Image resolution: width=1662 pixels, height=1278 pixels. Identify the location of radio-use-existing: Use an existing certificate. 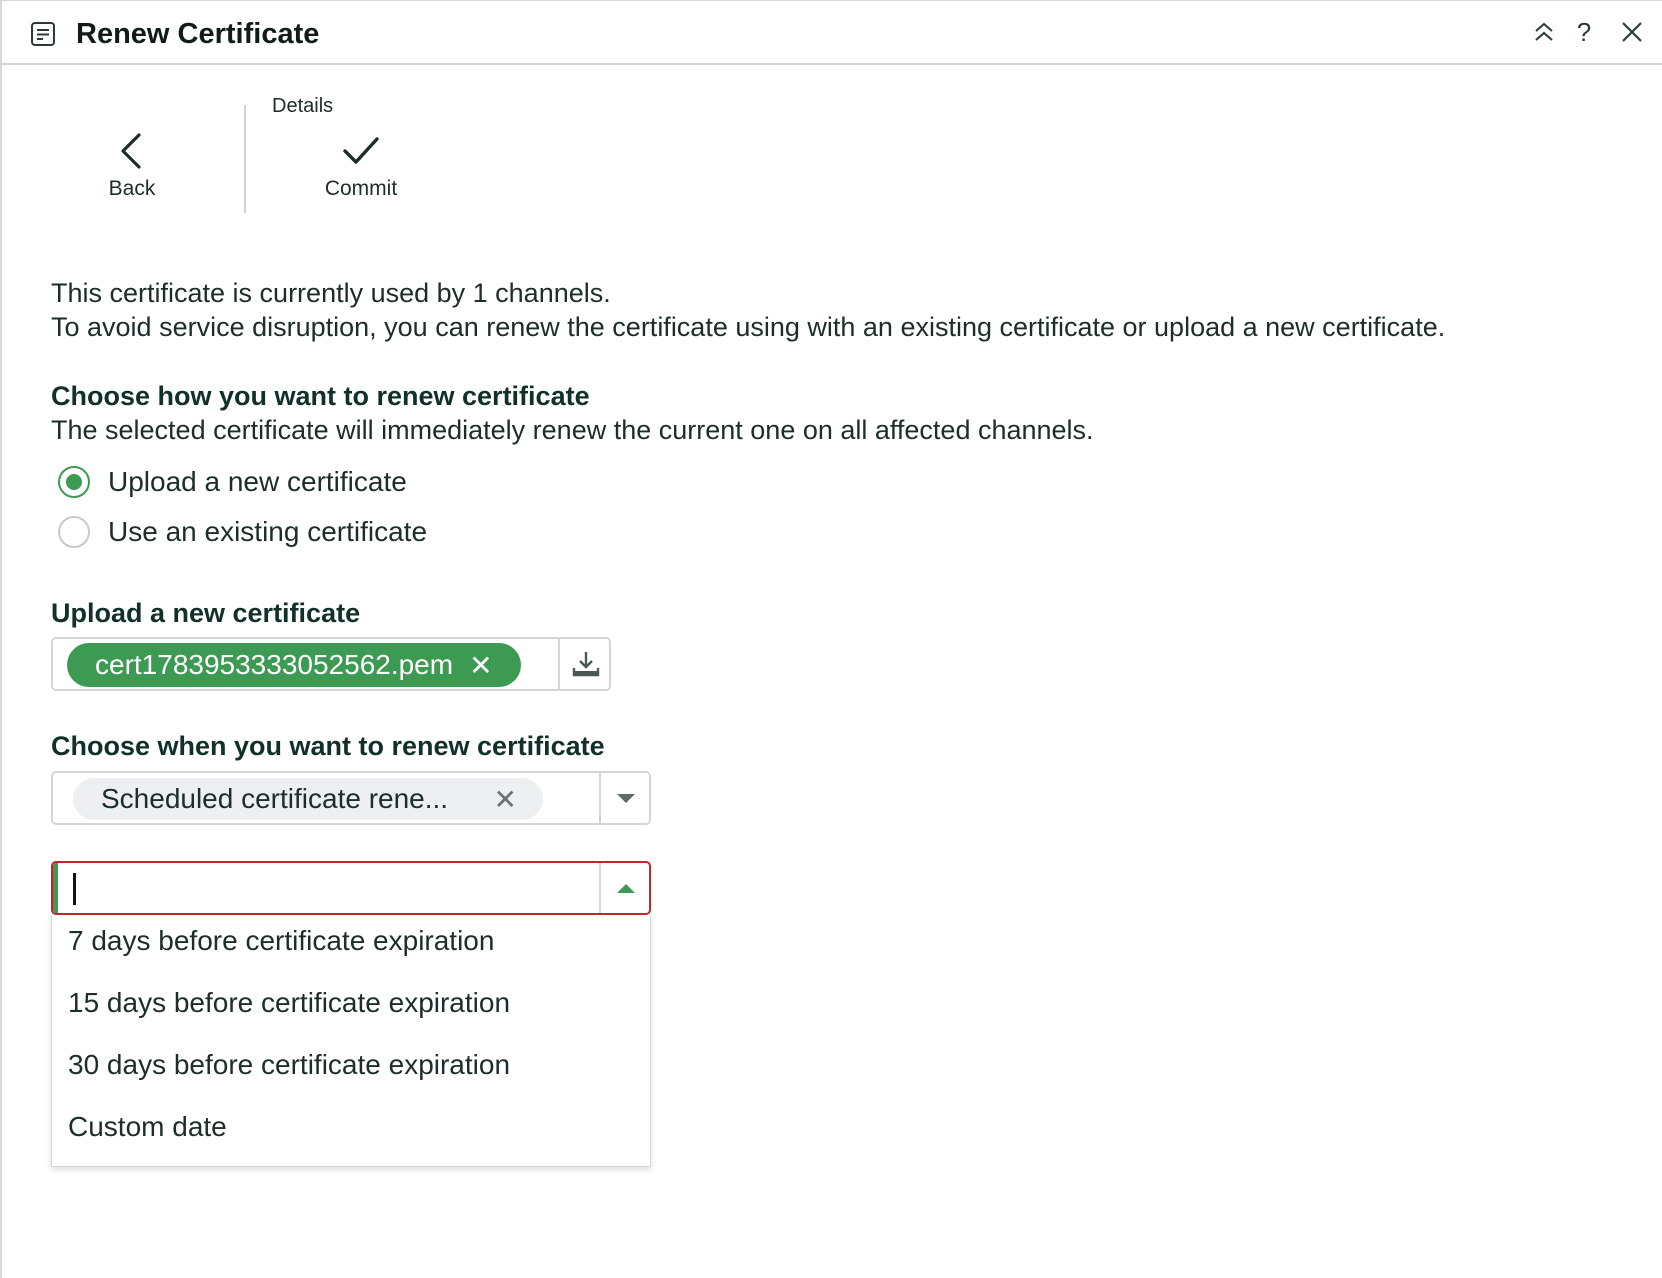
(242, 532).